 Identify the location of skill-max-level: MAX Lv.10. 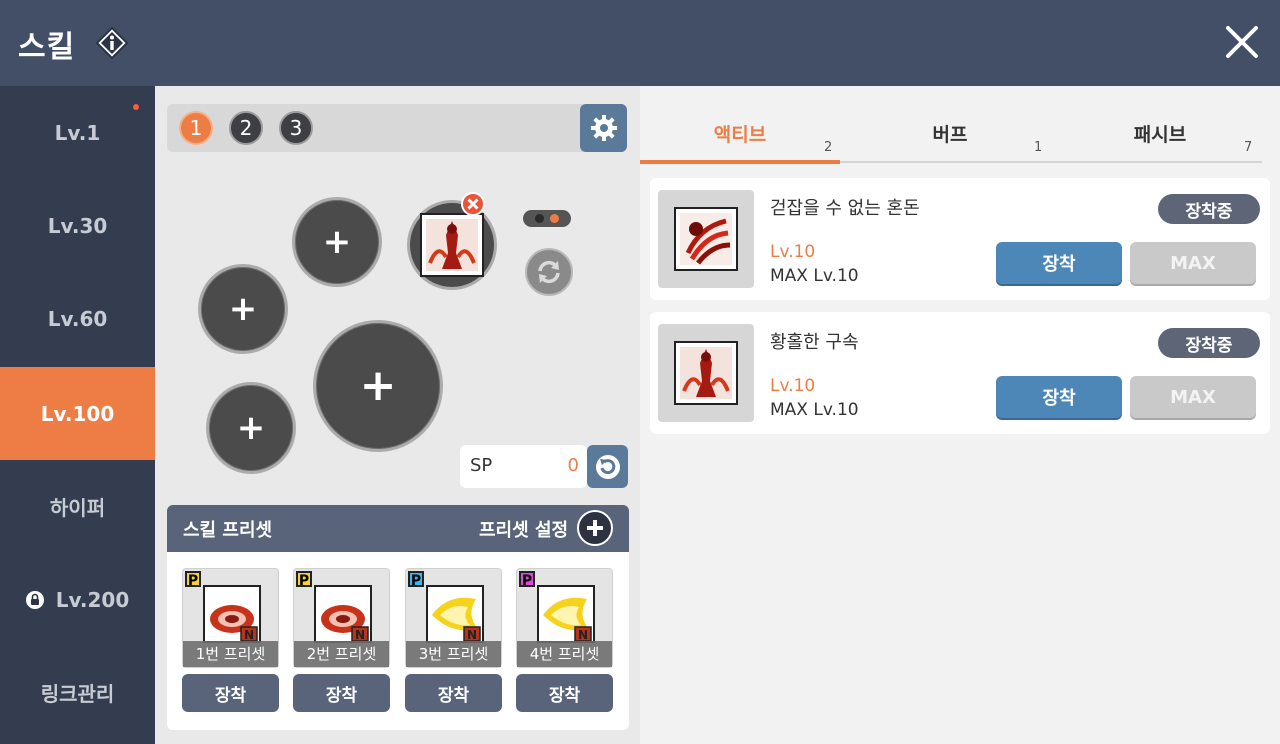
(814, 276).